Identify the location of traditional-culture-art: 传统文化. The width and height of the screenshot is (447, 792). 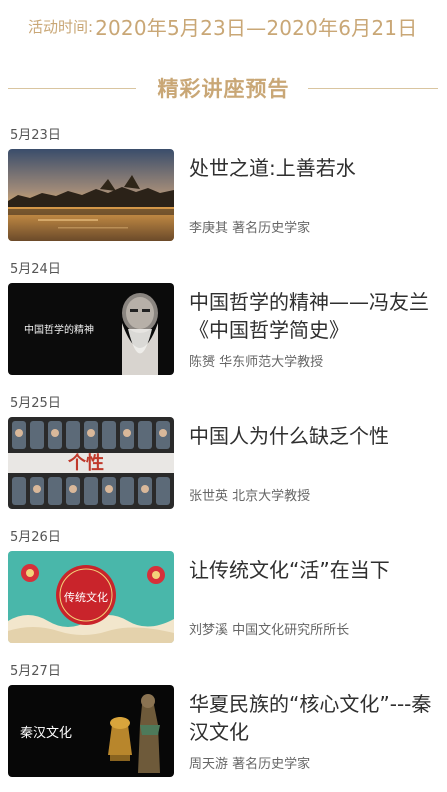
(91, 597).